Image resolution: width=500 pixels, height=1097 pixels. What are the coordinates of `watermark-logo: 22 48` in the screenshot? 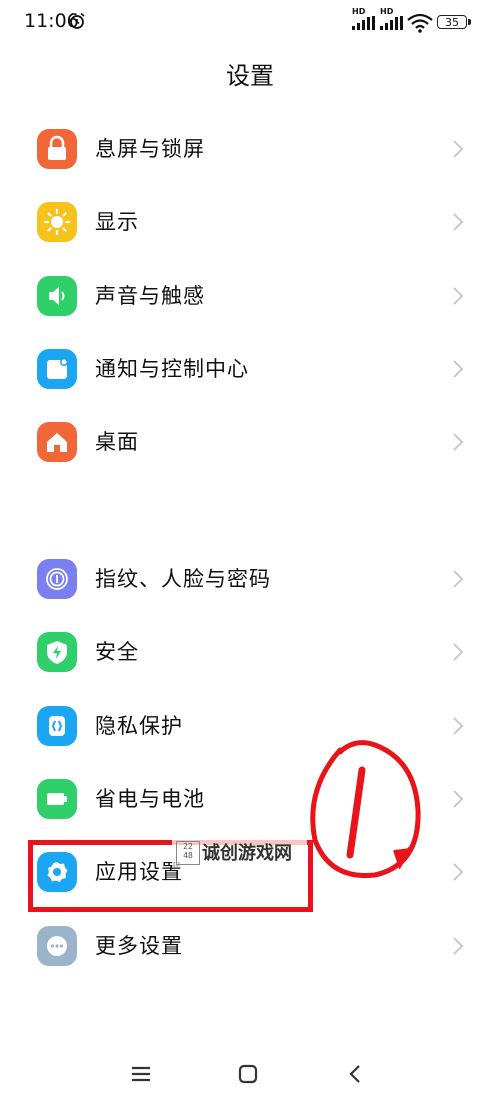 It's located at (188, 853).